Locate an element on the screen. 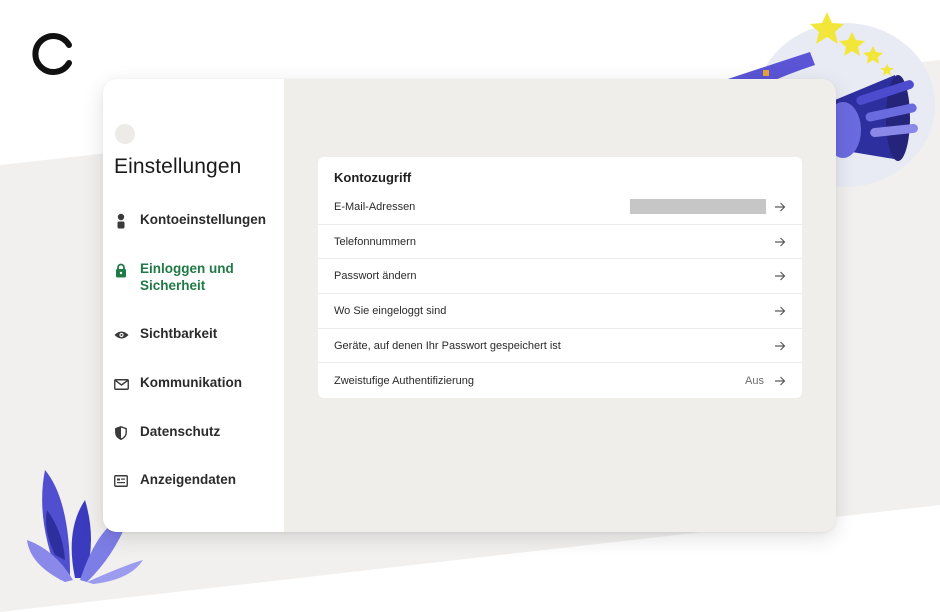 Image resolution: width=940 pixels, height=612 pixels. ad-data-icon is located at coordinates (121, 481).